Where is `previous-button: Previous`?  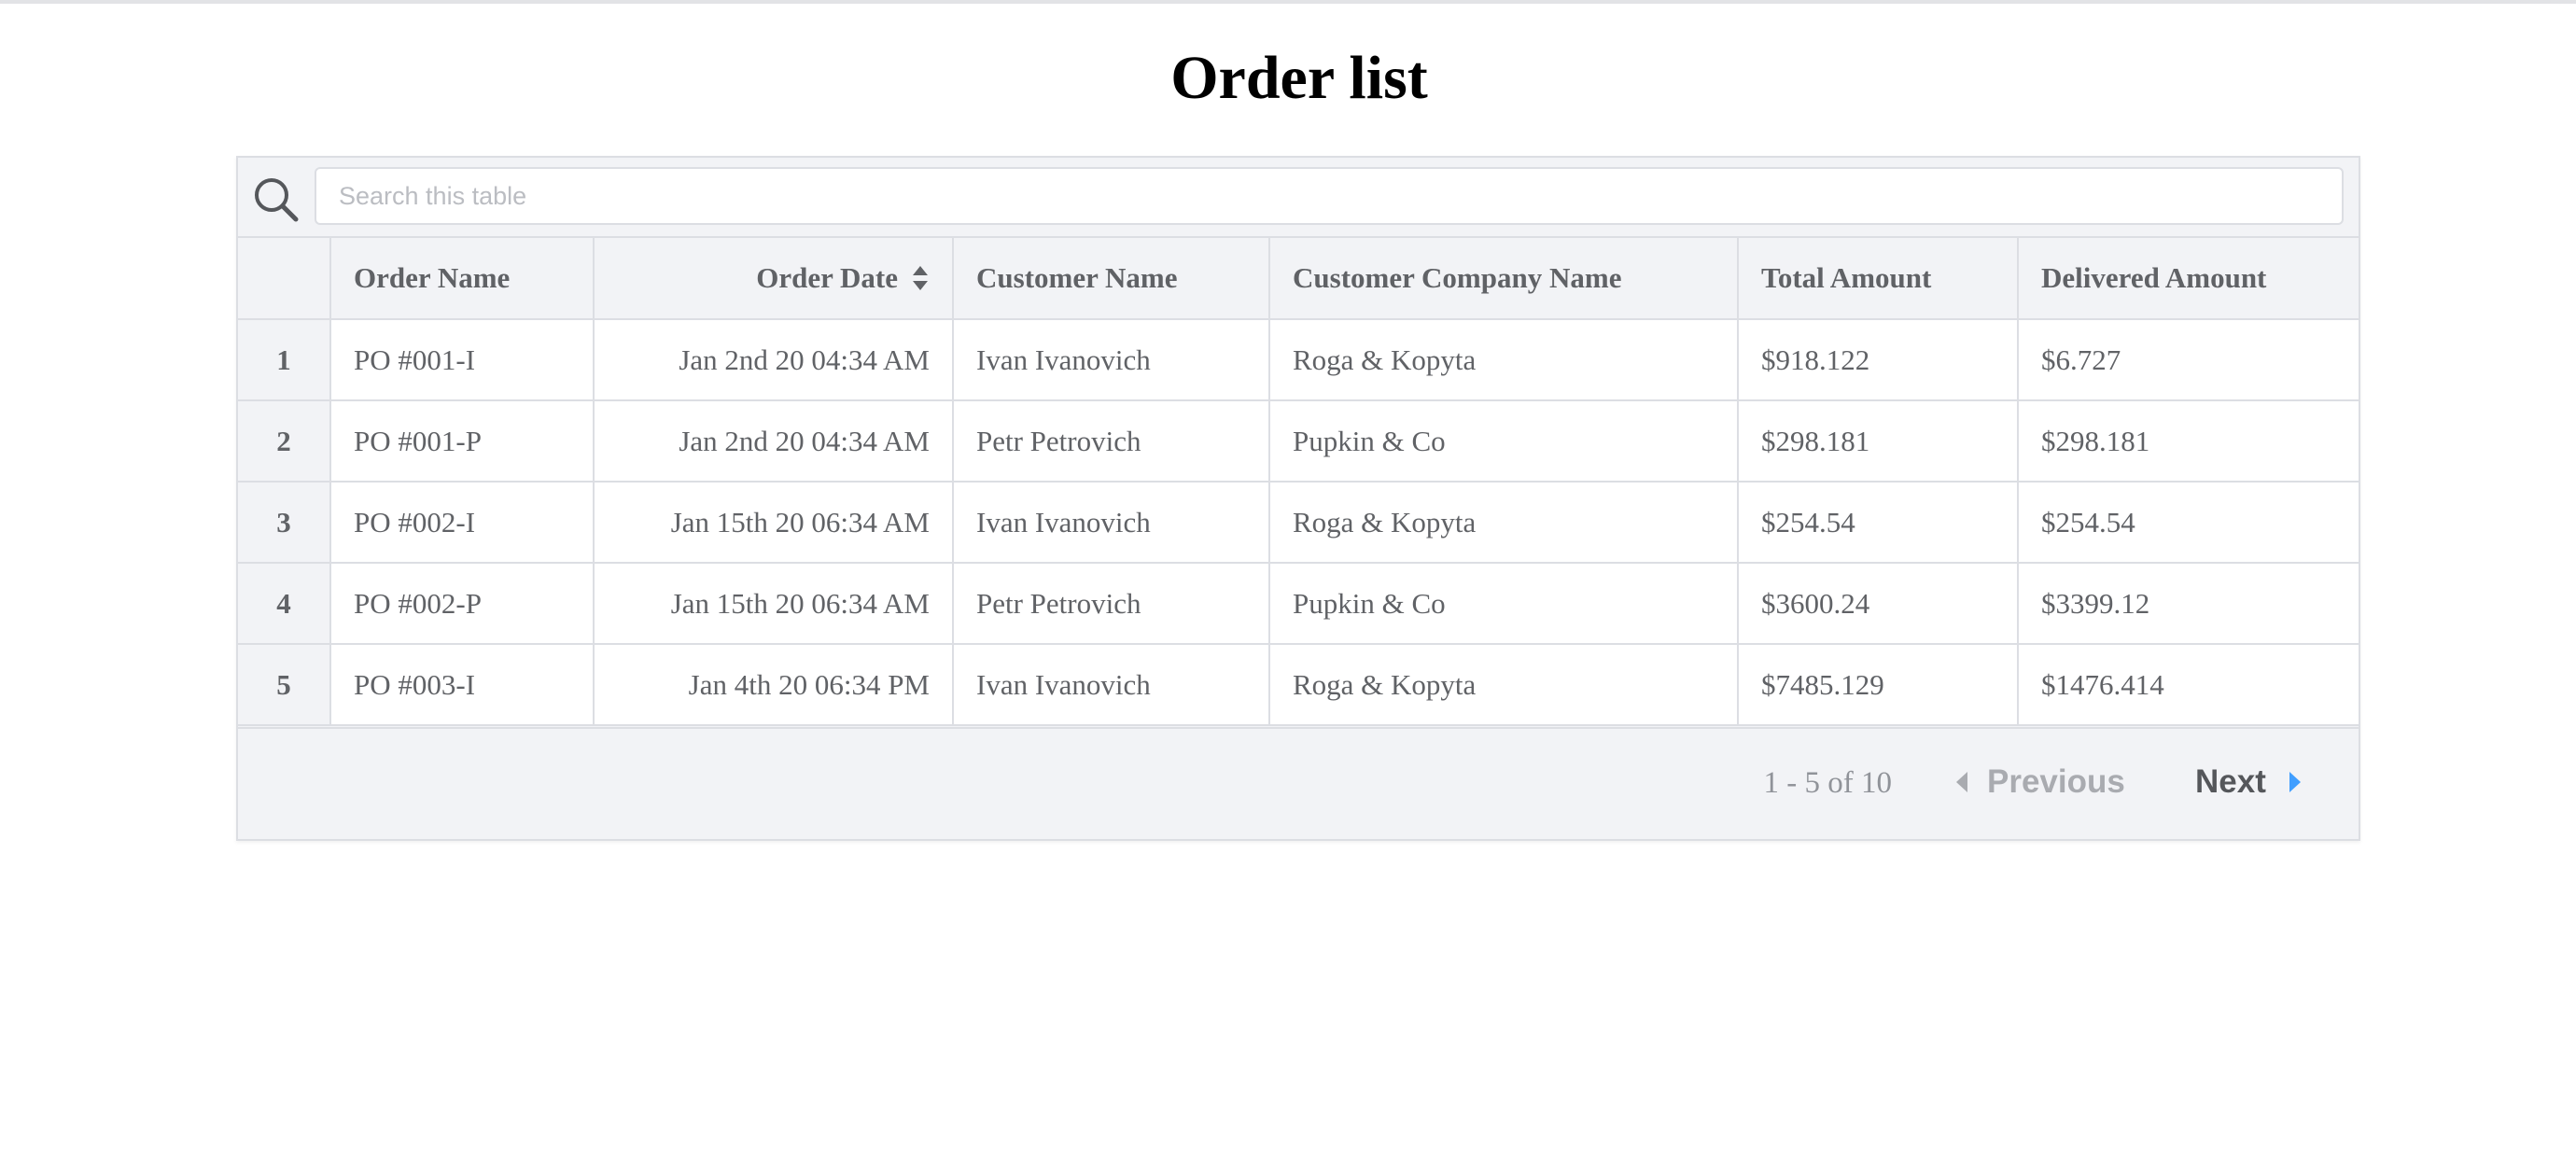 previous-button: Previous is located at coordinates (2040, 782).